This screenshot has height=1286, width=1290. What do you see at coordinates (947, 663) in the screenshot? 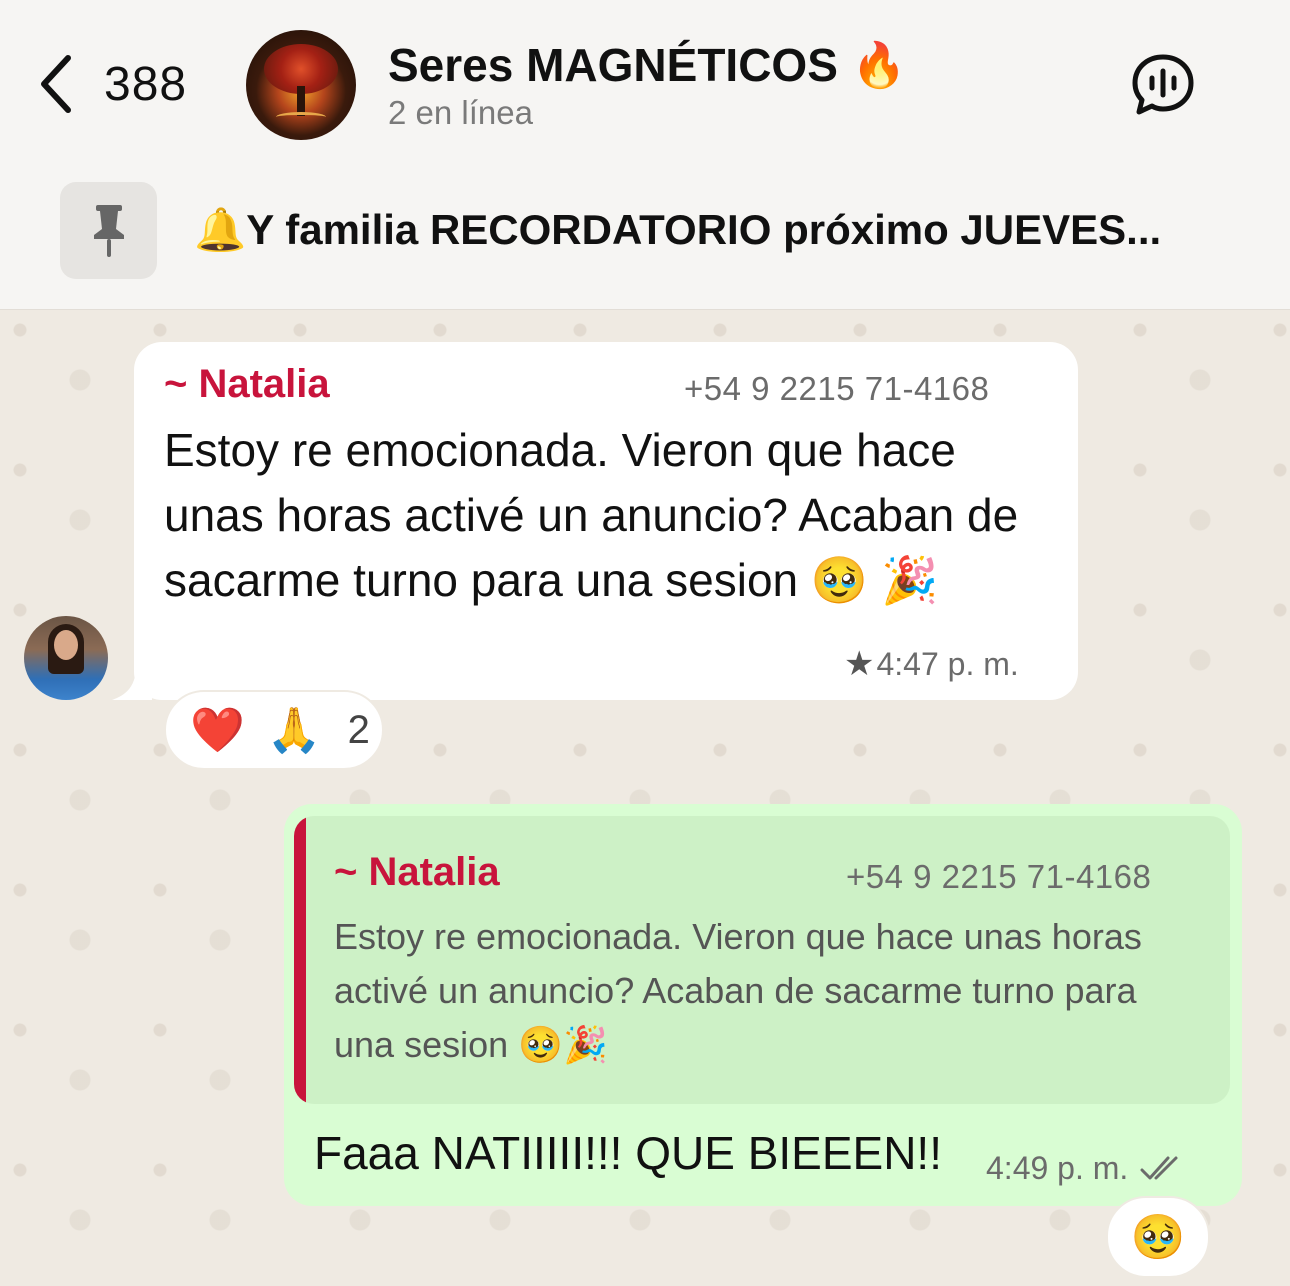
I see `incoming-time: 4:47 p. m.` at bounding box center [947, 663].